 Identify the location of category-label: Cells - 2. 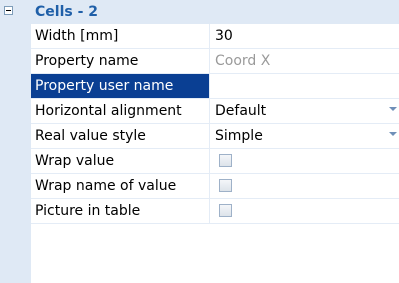
(66, 12).